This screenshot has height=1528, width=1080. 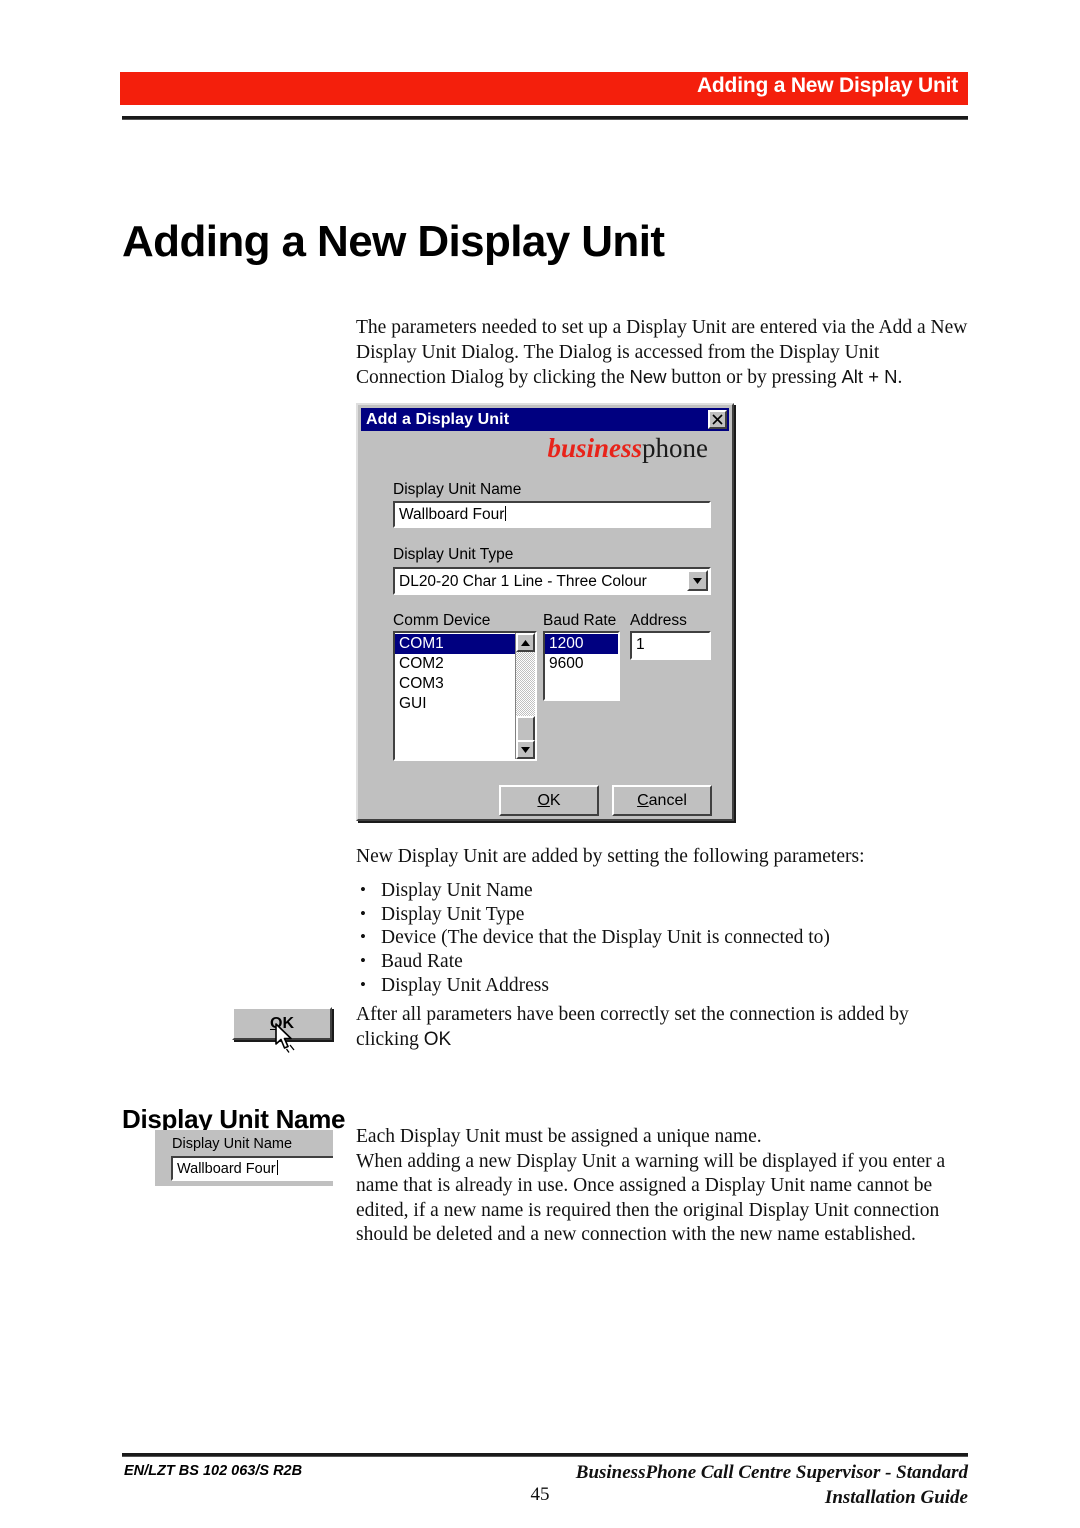 What do you see at coordinates (552, 514) in the screenshot?
I see `display-unit-name-input: Wallboard Four` at bounding box center [552, 514].